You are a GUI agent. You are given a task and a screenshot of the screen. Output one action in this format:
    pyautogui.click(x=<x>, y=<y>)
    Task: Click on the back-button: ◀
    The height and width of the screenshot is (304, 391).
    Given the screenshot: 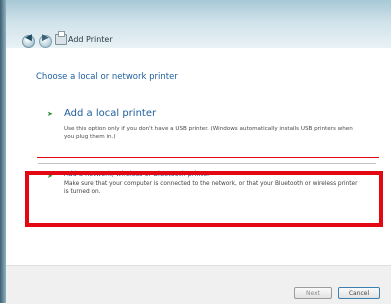 What is the action you would take?
    pyautogui.click(x=28, y=40)
    